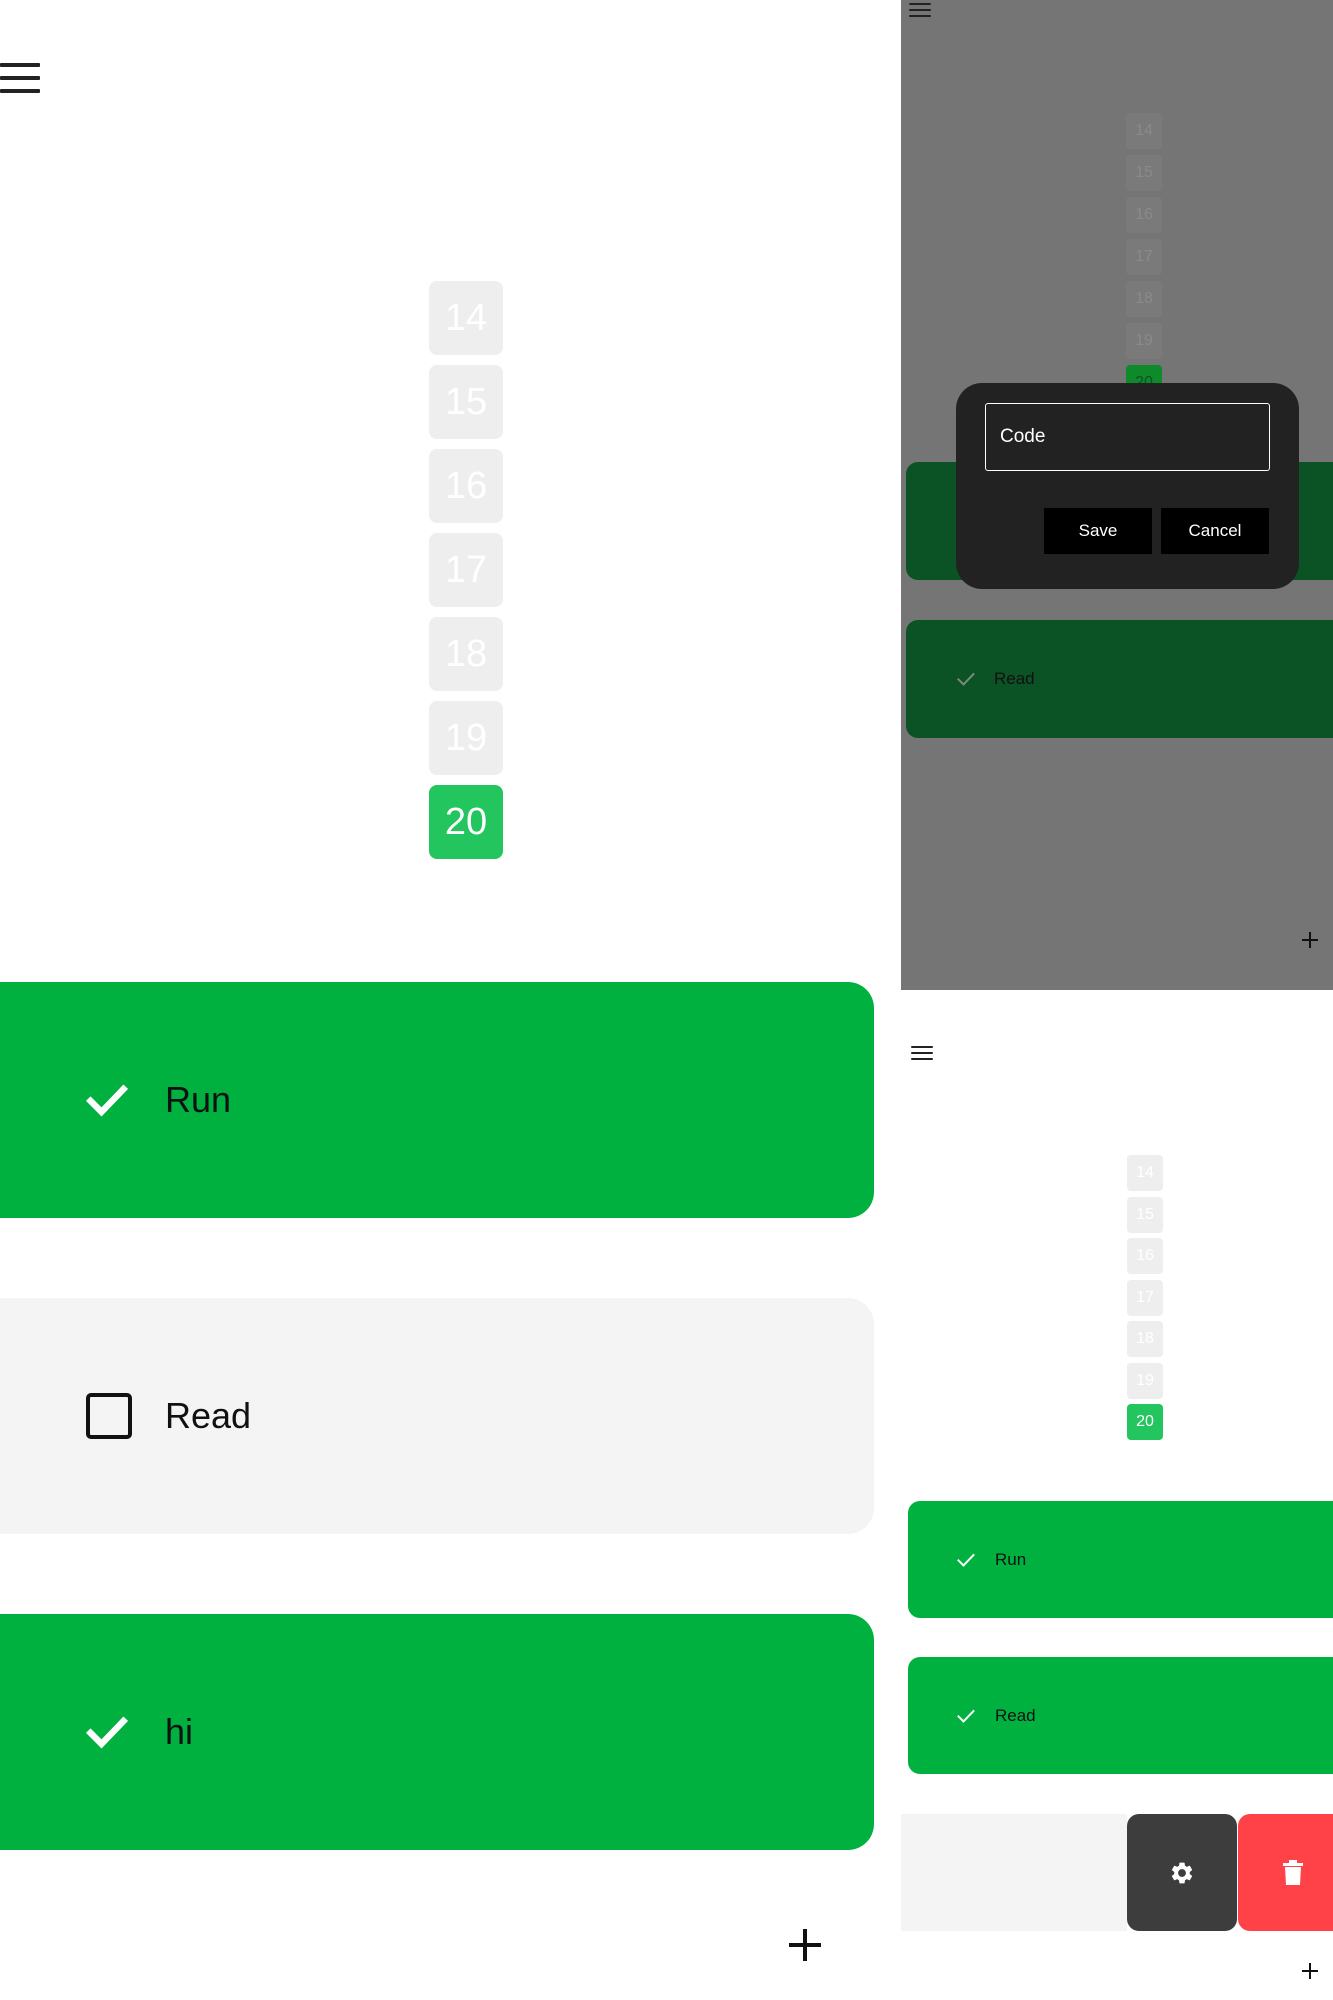 The width and height of the screenshot is (1333, 2000). I want to click on habit-checkbox, so click(109, 1416).